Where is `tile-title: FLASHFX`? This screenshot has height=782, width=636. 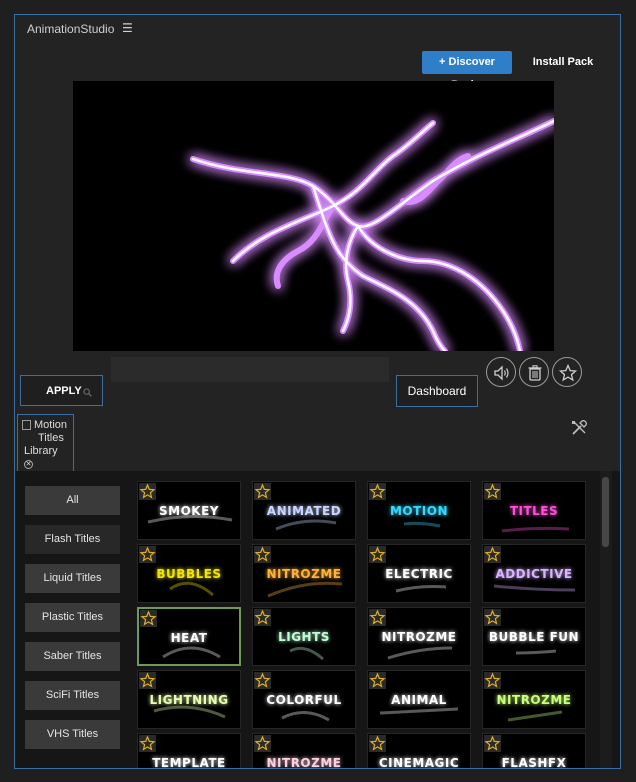
tile-title: FLASHFX is located at coordinates (534, 762).